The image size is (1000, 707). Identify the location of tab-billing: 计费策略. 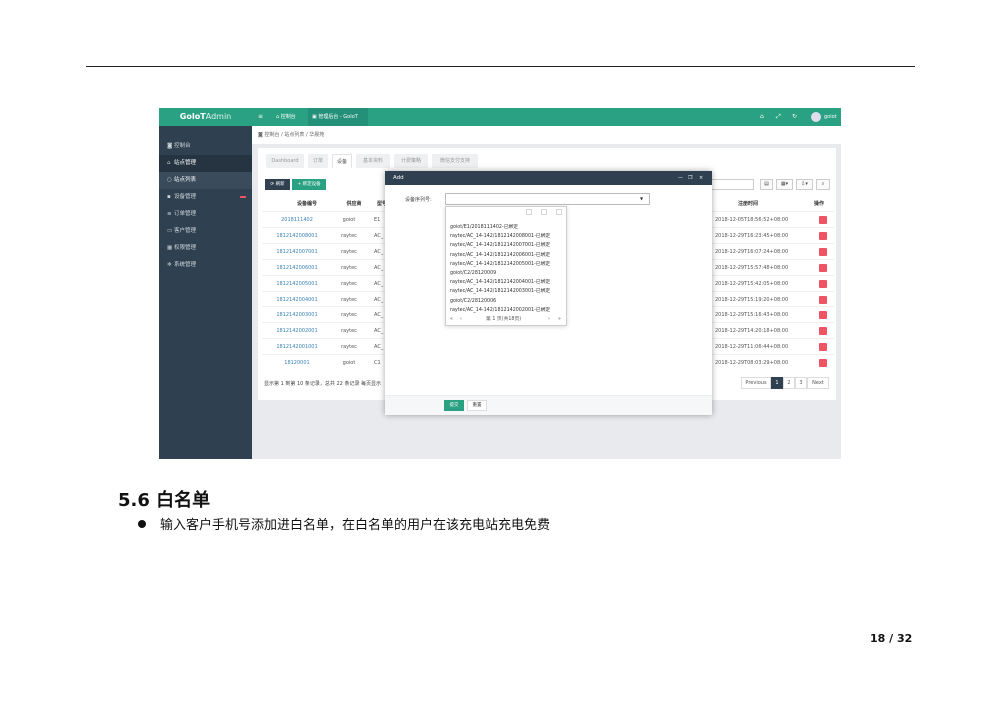
(411, 161).